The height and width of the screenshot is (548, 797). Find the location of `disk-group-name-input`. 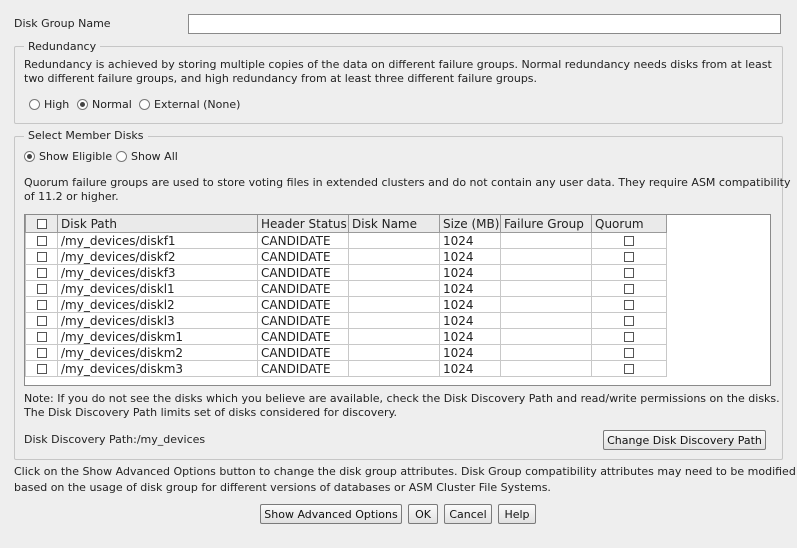

disk-group-name-input is located at coordinates (484, 24).